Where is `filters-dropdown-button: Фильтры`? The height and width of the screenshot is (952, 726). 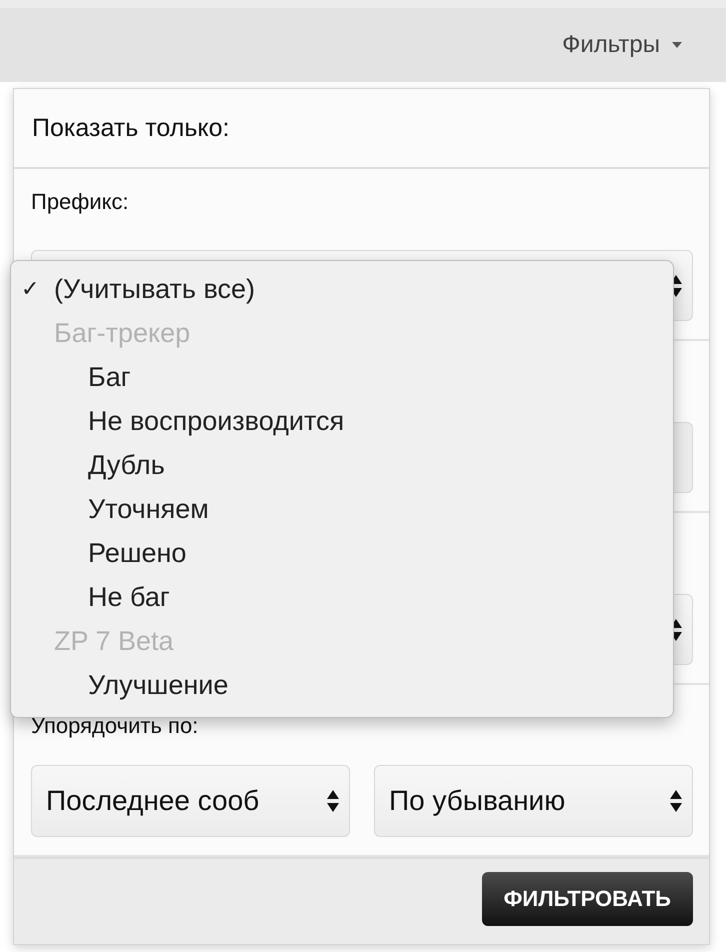
filters-dropdown-button: Фильтры is located at coordinates (622, 45).